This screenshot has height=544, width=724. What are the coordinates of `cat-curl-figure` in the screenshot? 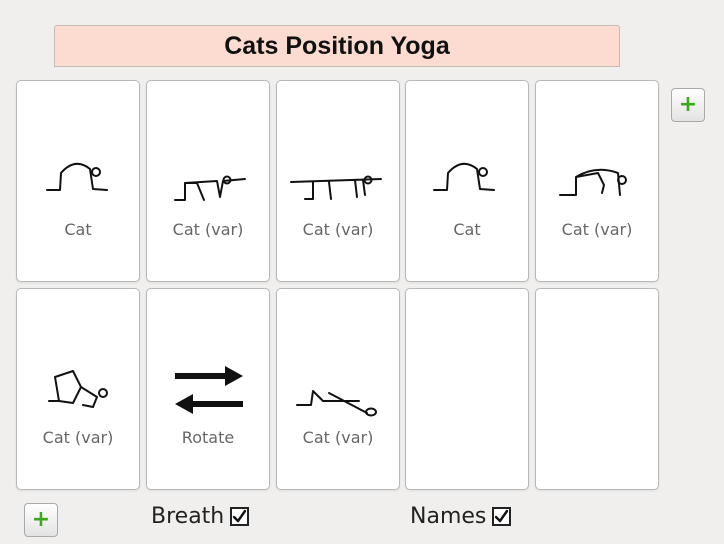 It's located at (593, 182).